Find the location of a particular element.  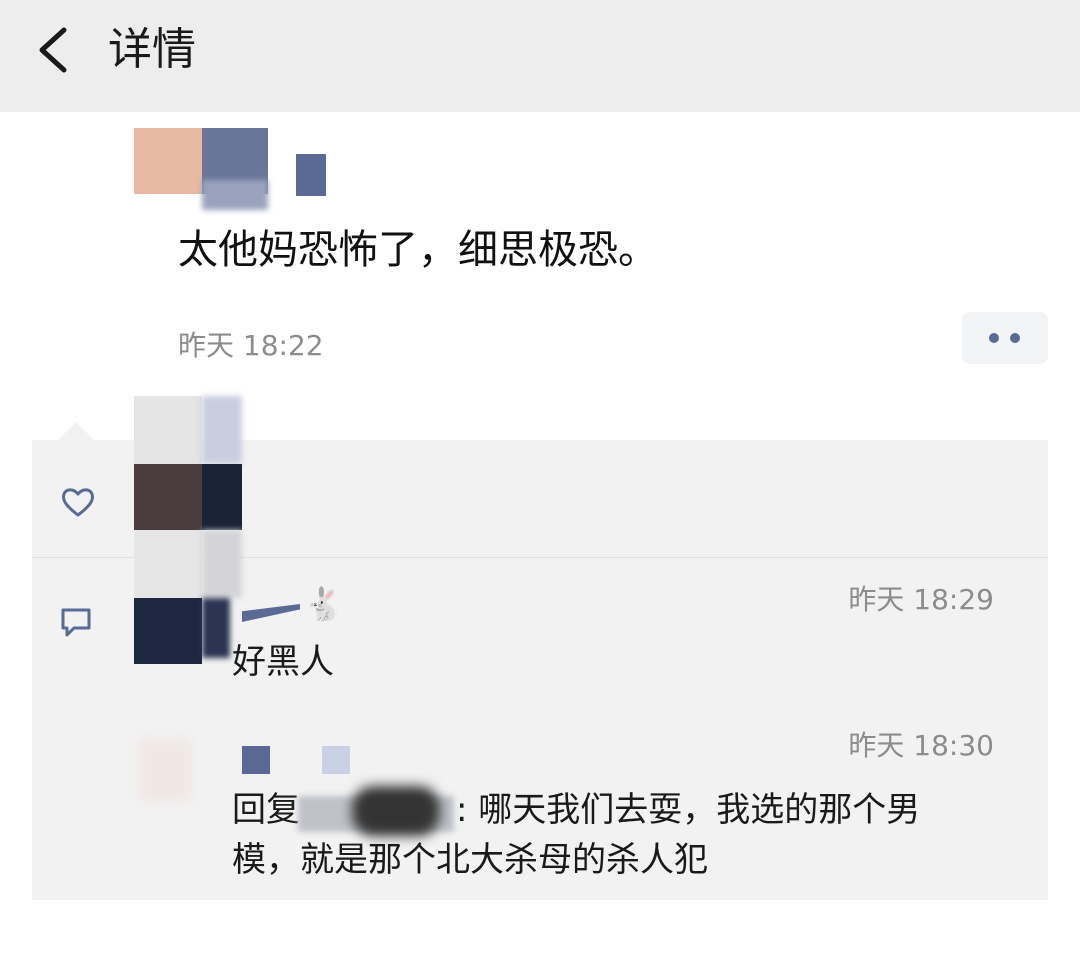

comment-author-name-mosaic is located at coordinates (336, 760).